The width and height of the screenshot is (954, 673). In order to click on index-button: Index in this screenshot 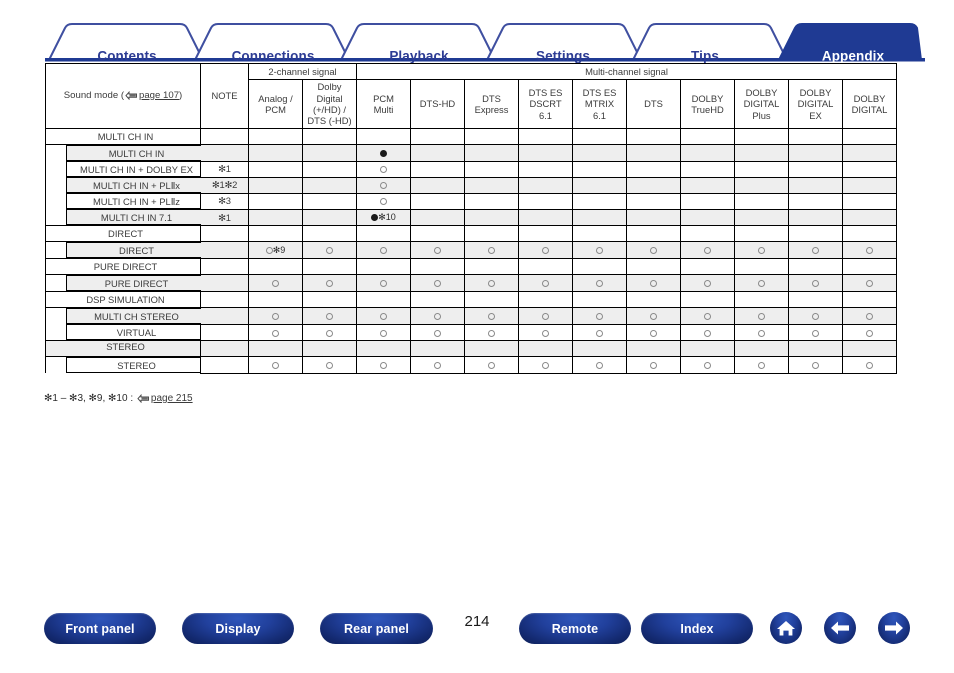, I will do `click(697, 628)`.